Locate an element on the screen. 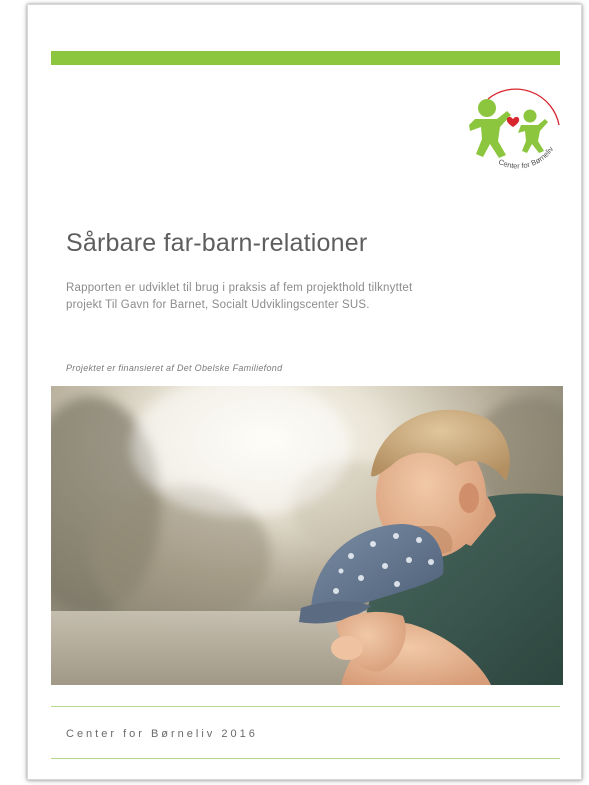 This screenshot has width=589, height=785. footer-rule-bottom is located at coordinates (305, 758).